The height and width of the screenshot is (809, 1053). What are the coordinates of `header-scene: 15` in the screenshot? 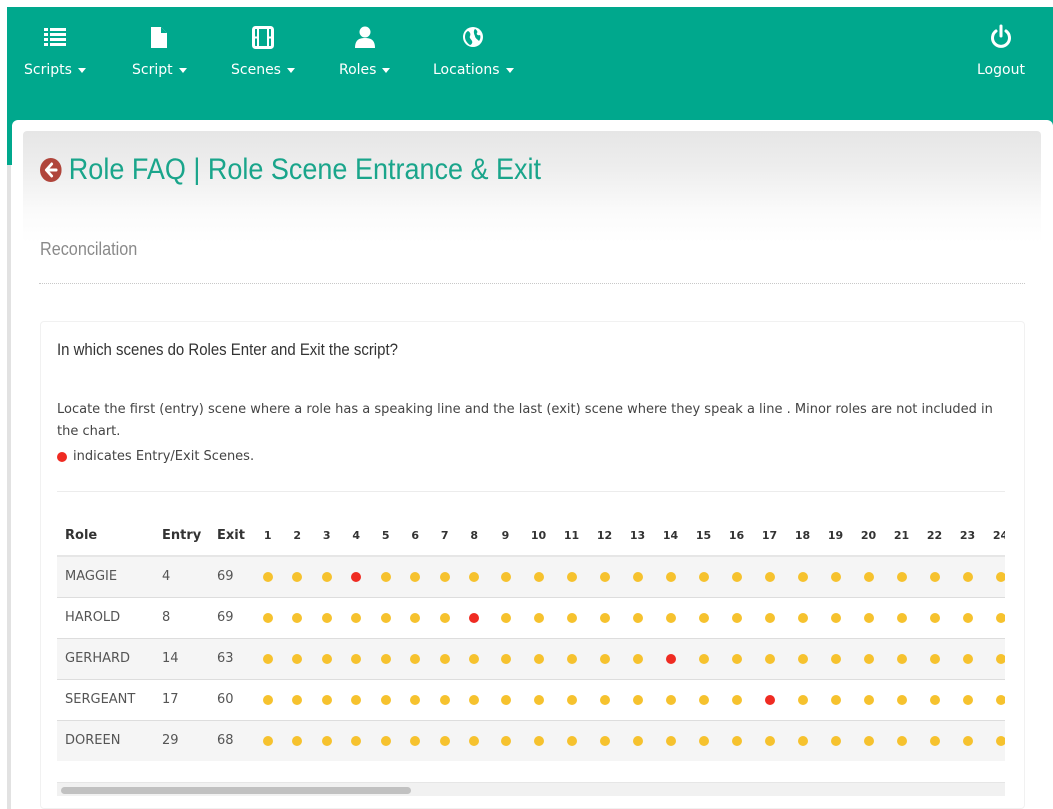 It's located at (703, 536).